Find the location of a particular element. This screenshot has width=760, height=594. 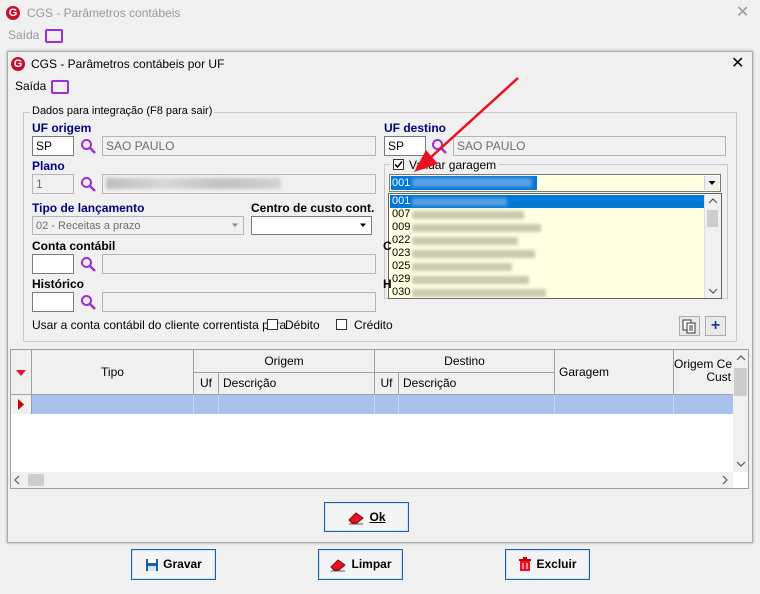

sort-down-icon is located at coordinates (21, 373).